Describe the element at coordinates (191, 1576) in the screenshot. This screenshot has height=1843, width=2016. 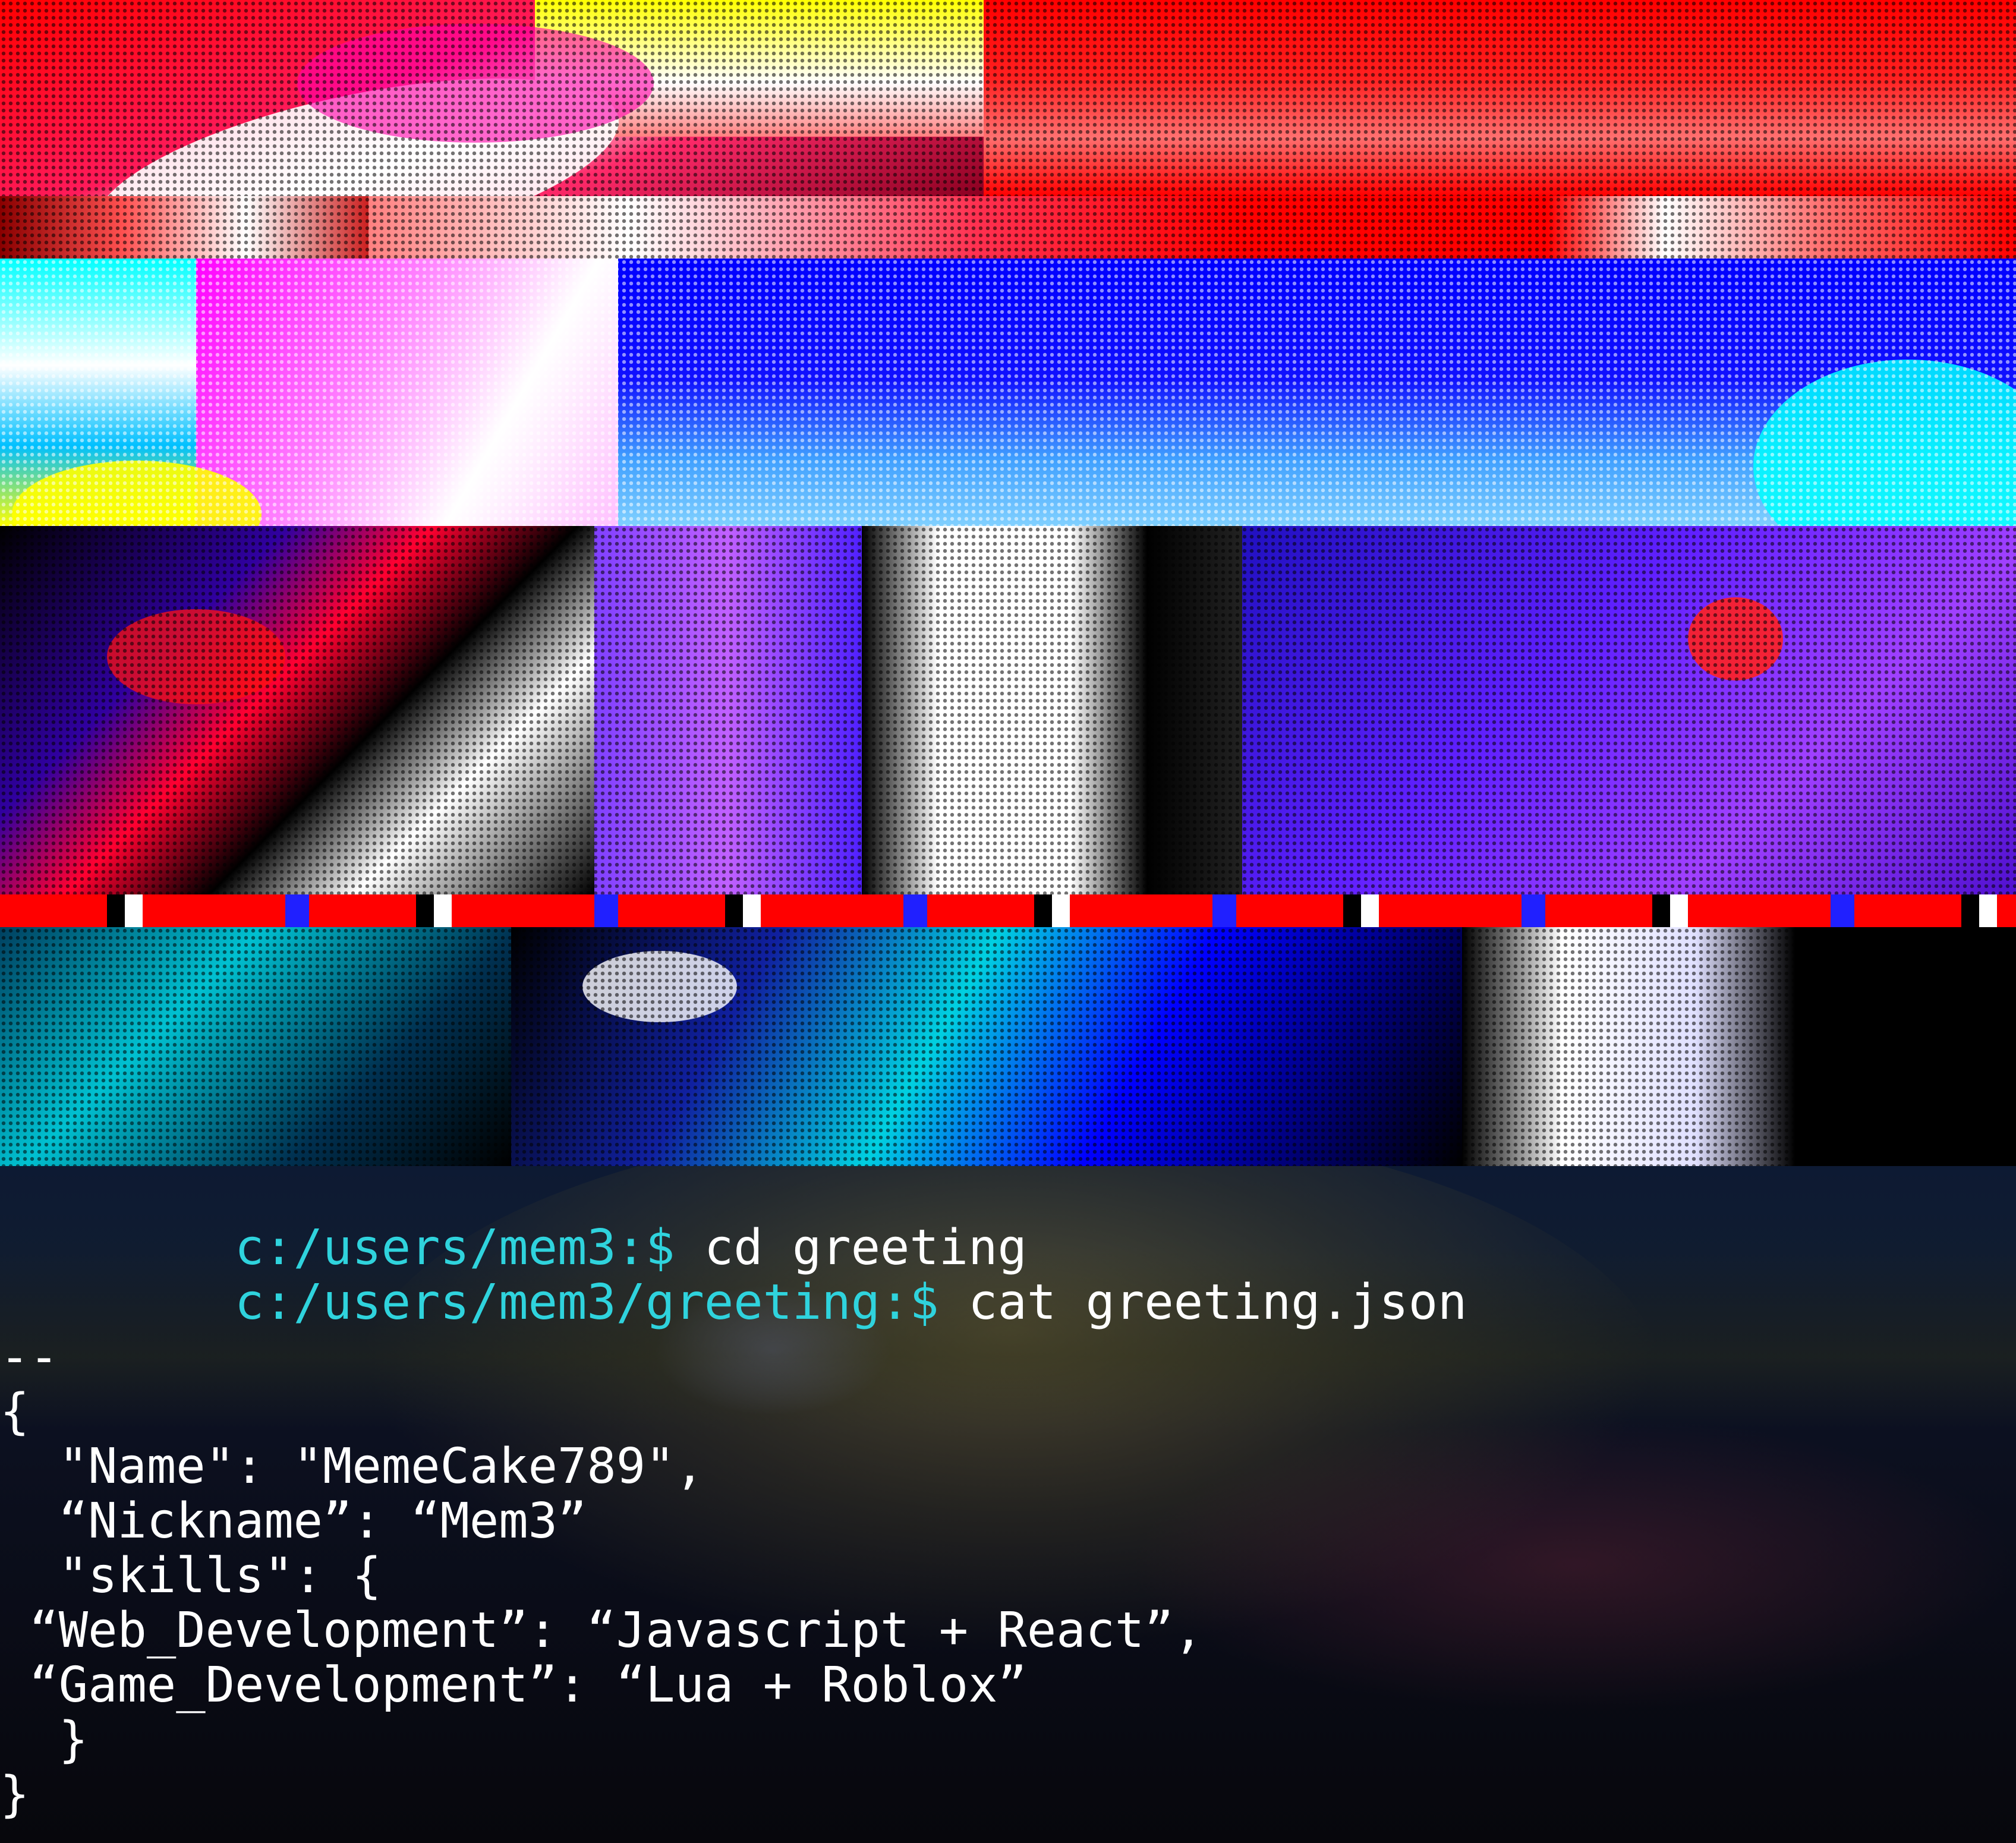
I see `output-line: "skills": {` at that location.